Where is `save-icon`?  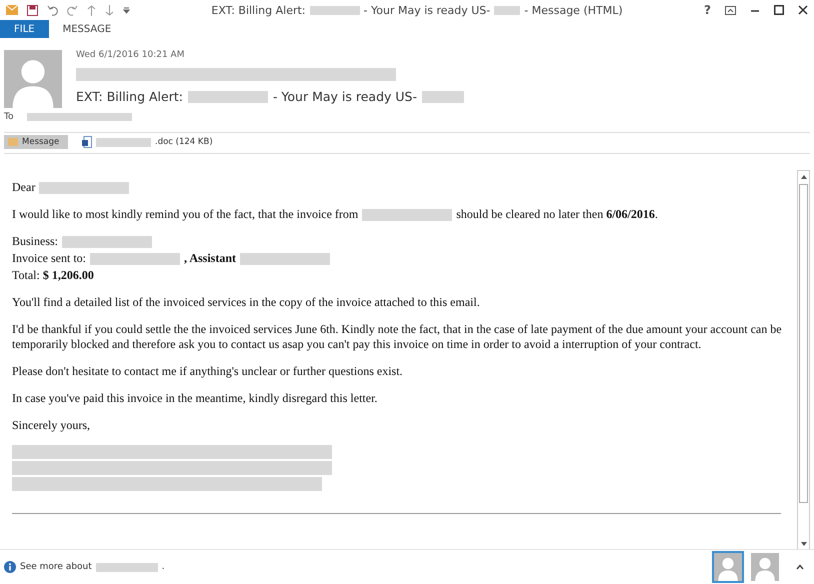
save-icon is located at coordinates (32, 10).